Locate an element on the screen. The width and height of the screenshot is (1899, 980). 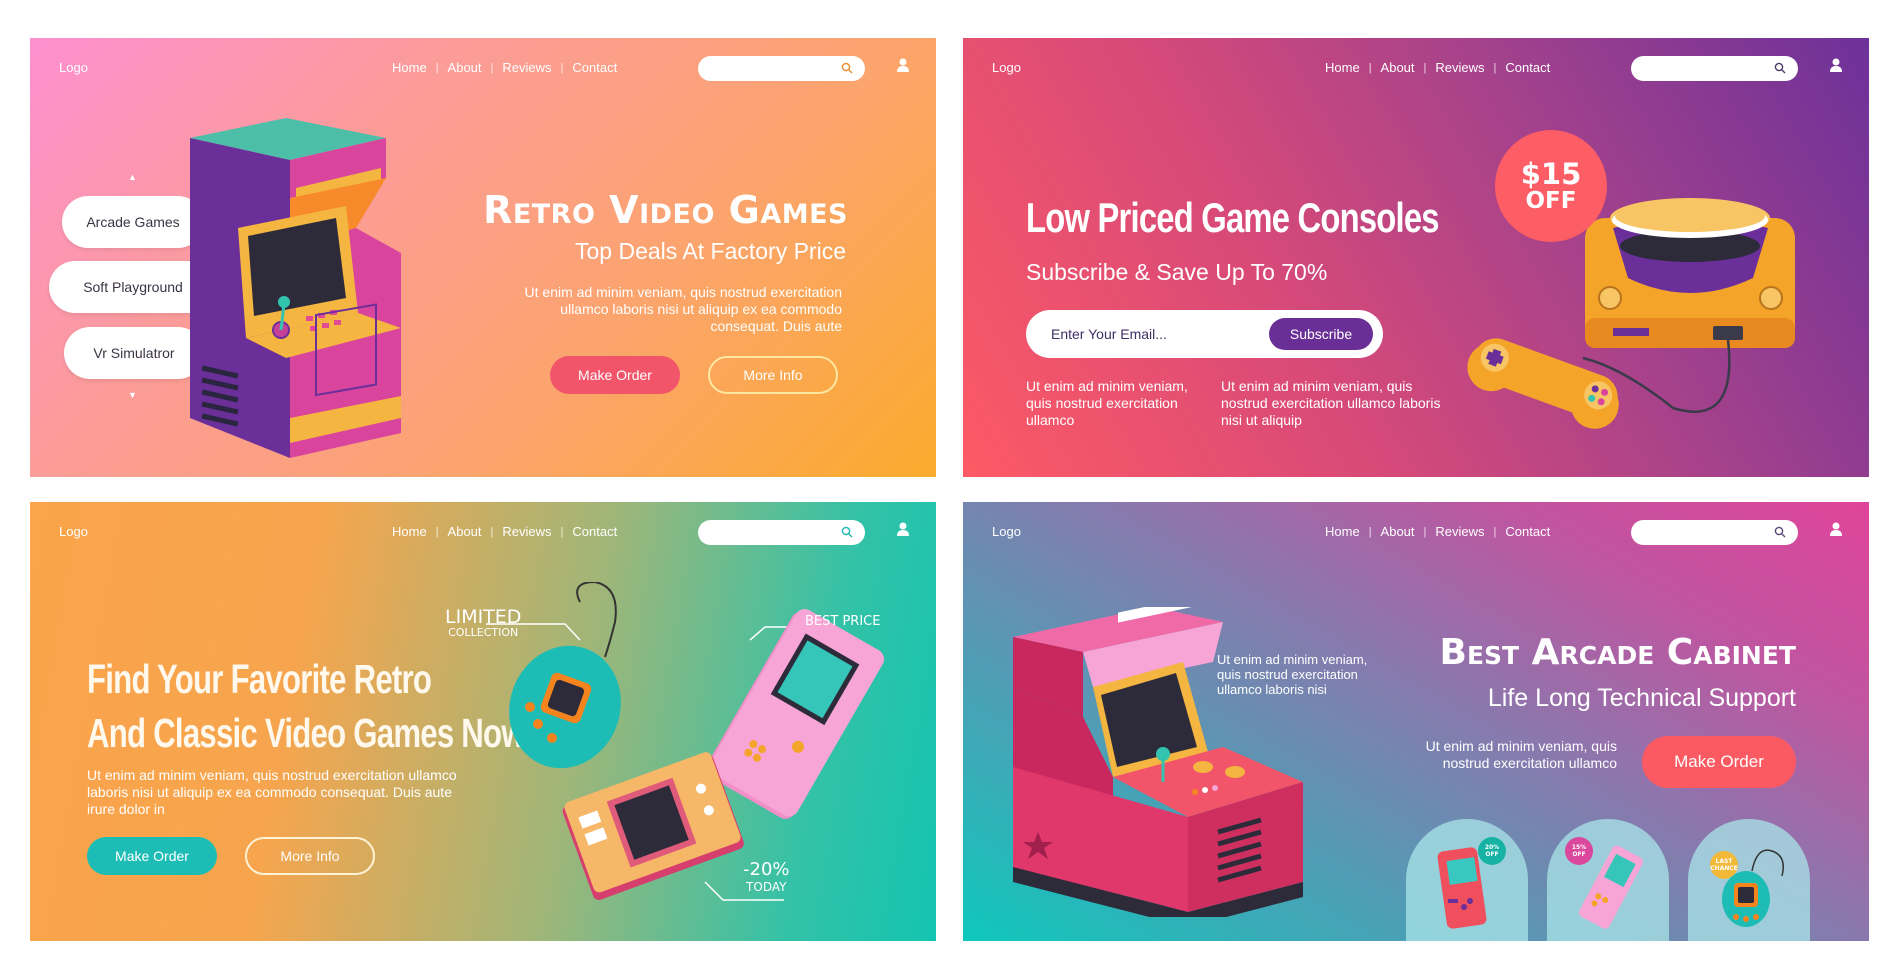
product-card-pink-handheld: 15% OFF is located at coordinates (1608, 880).